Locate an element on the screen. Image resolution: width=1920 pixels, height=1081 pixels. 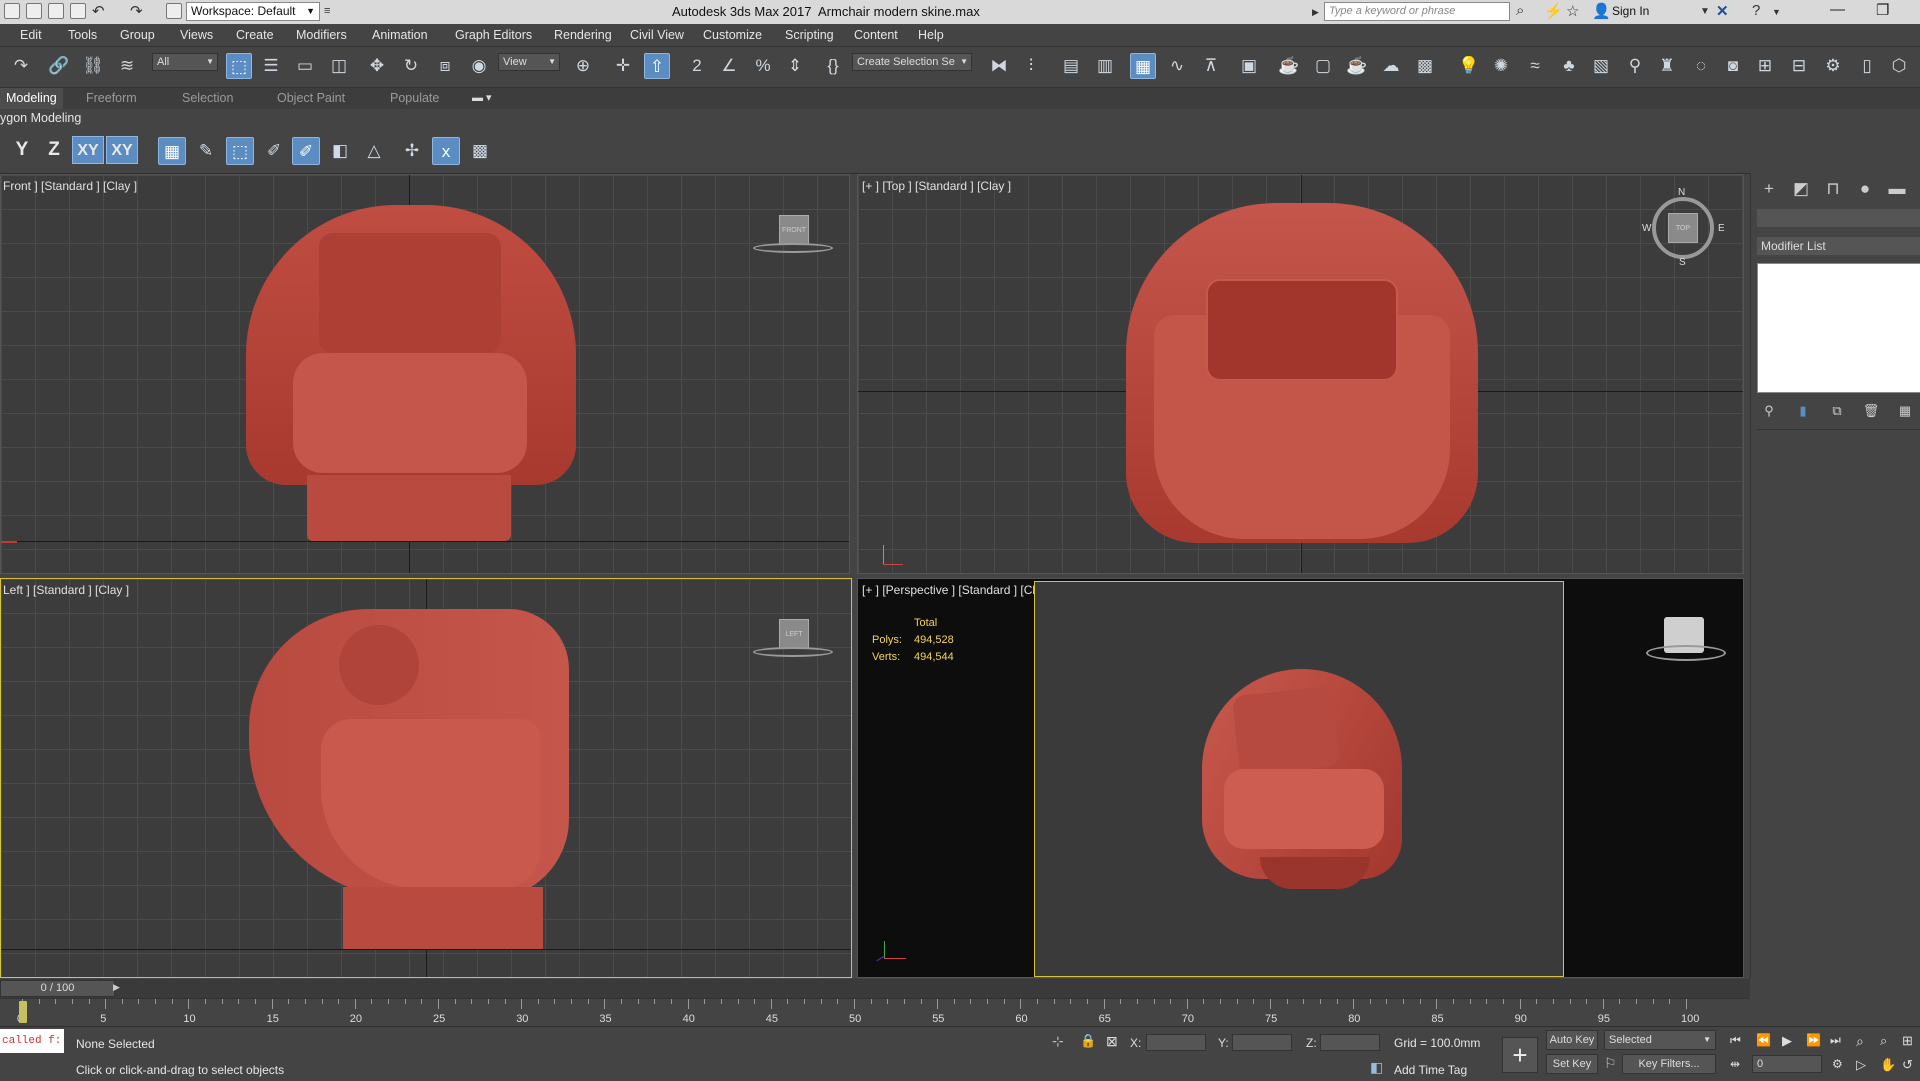
time-tag-icon: ◧ is located at coordinates (1376, 1067).